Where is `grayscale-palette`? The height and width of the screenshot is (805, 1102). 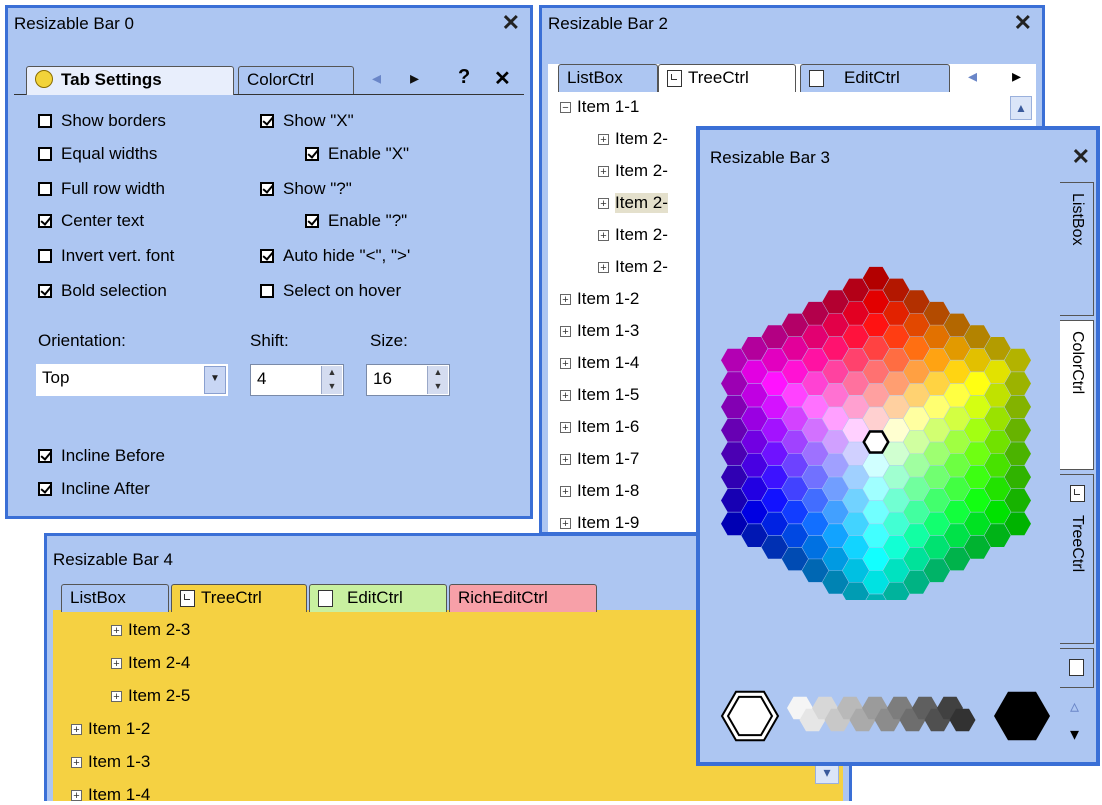
grayscale-palette is located at coordinates (880, 715).